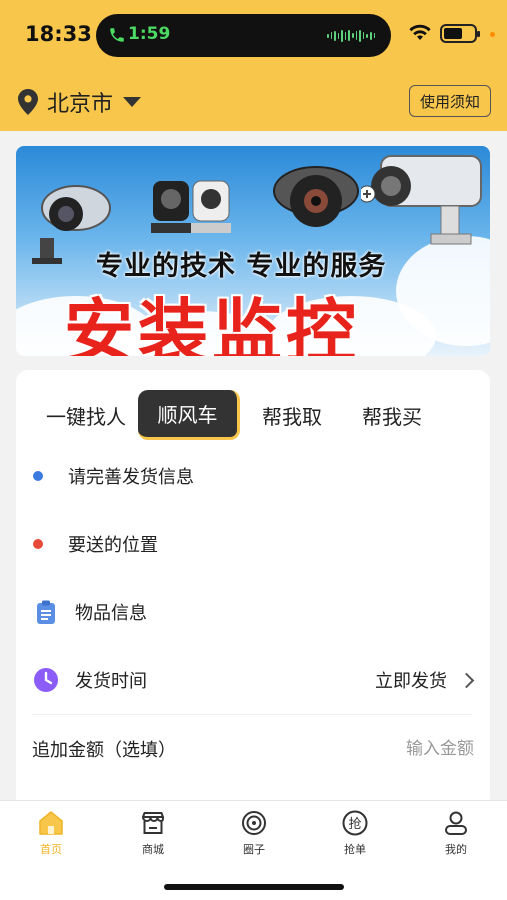 This screenshot has height=900, width=507. What do you see at coordinates (113, 545) in the screenshot?
I see `destination-label: 要送的位置` at bounding box center [113, 545].